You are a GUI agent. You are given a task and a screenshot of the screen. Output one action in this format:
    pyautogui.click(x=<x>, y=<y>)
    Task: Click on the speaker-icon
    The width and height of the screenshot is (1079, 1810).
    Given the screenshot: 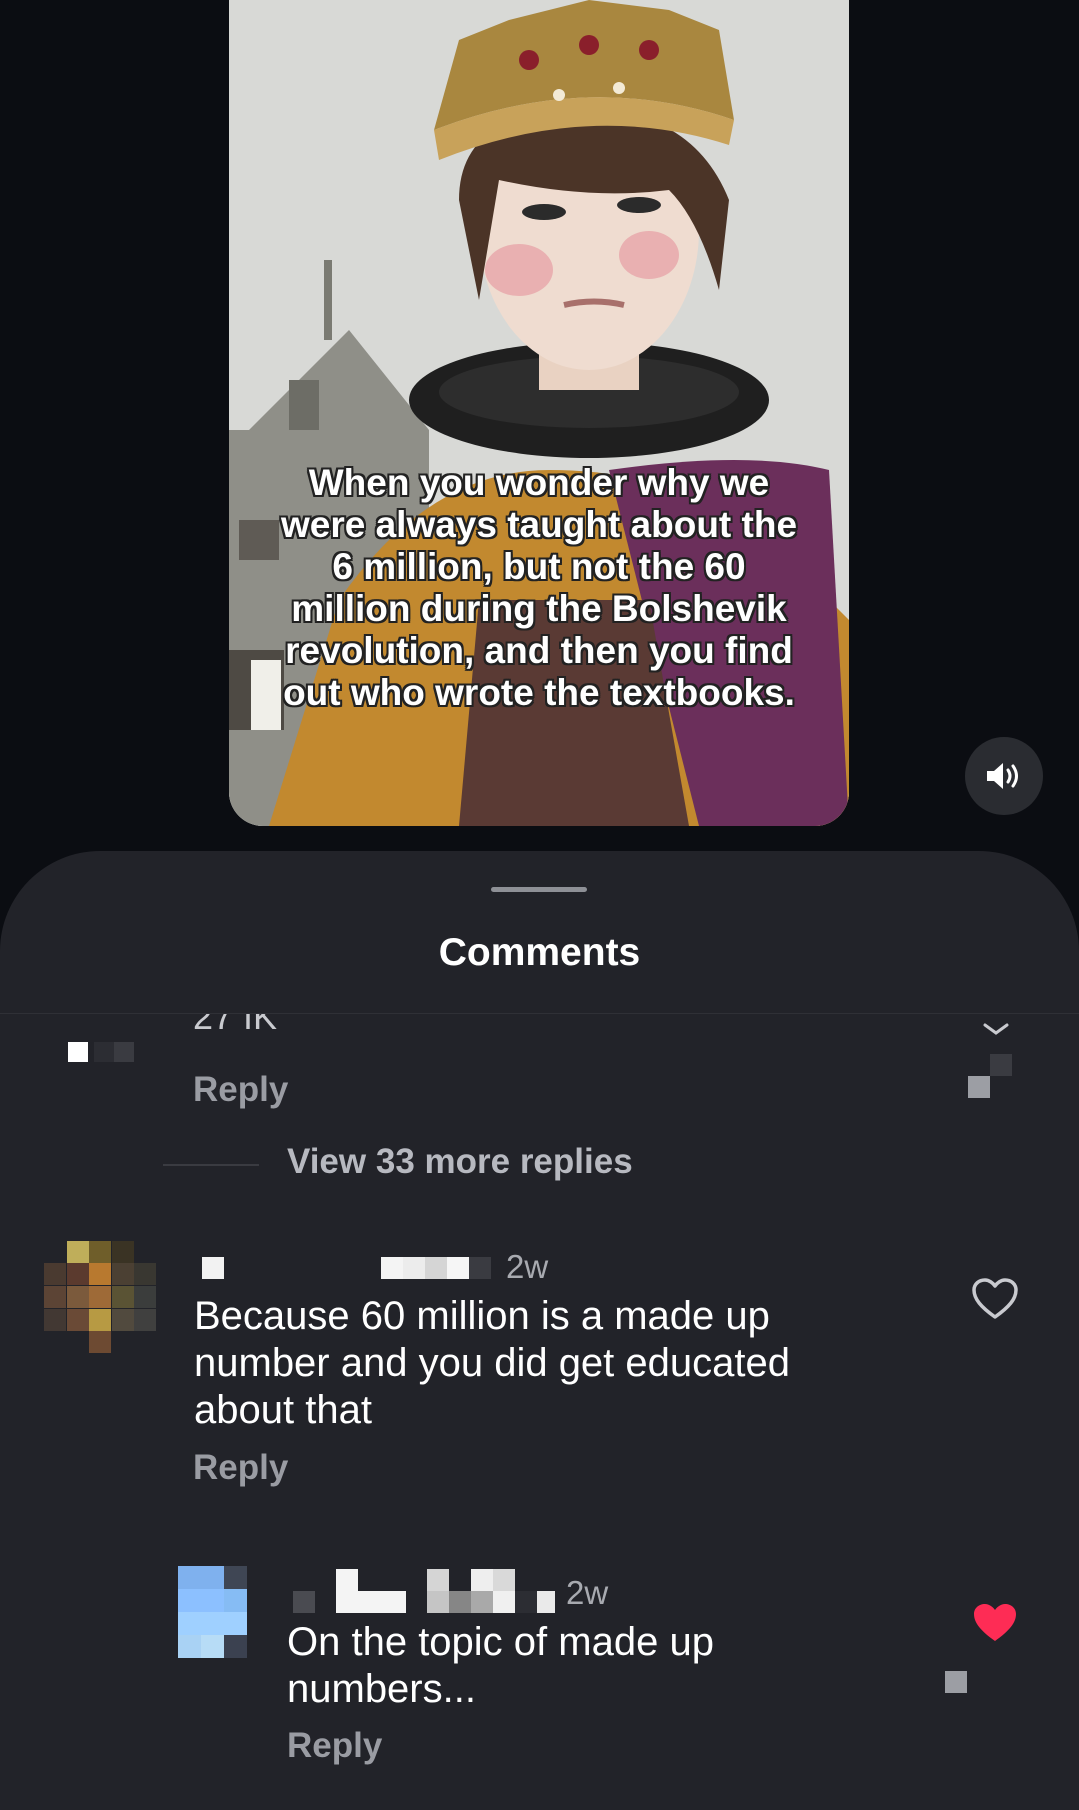 What is the action you would take?
    pyautogui.click(x=1002, y=776)
    